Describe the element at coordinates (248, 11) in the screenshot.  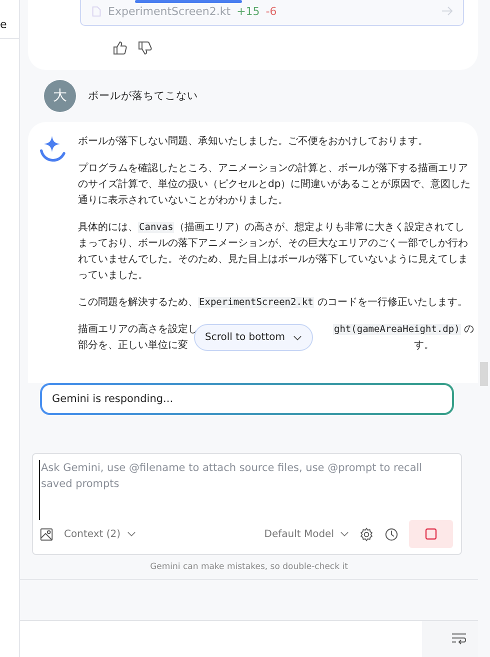
I see `lines-added: +15` at that location.